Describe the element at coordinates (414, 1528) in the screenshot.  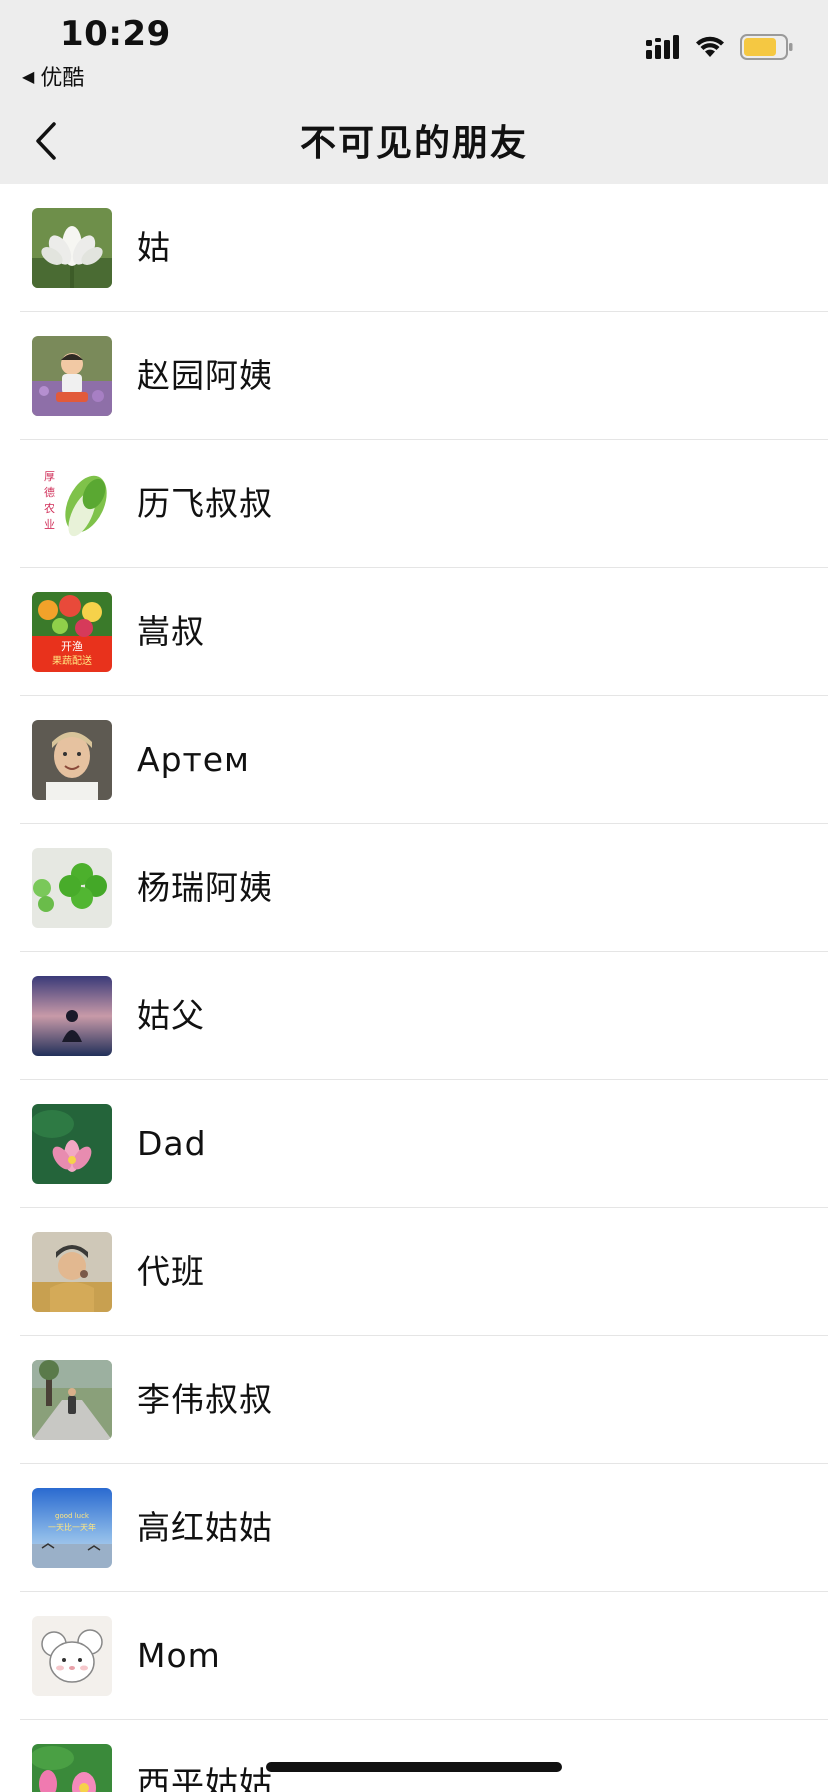
I see `list-item: good luck 一天比一天年 高红姑姑` at that location.